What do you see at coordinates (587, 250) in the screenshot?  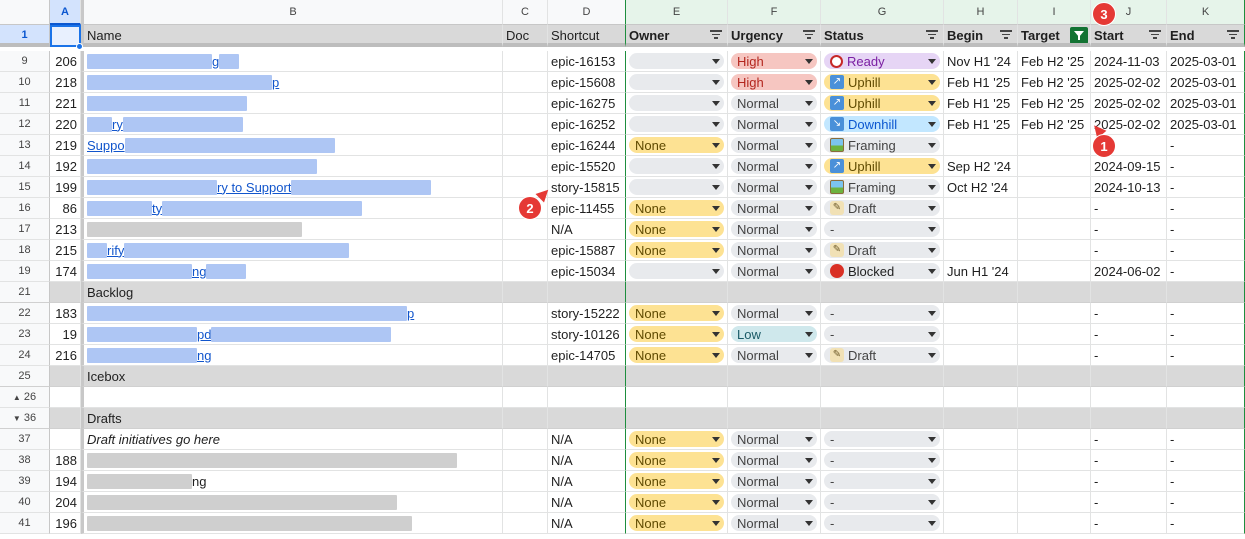 I see `shortcut-cell: epic-15887` at bounding box center [587, 250].